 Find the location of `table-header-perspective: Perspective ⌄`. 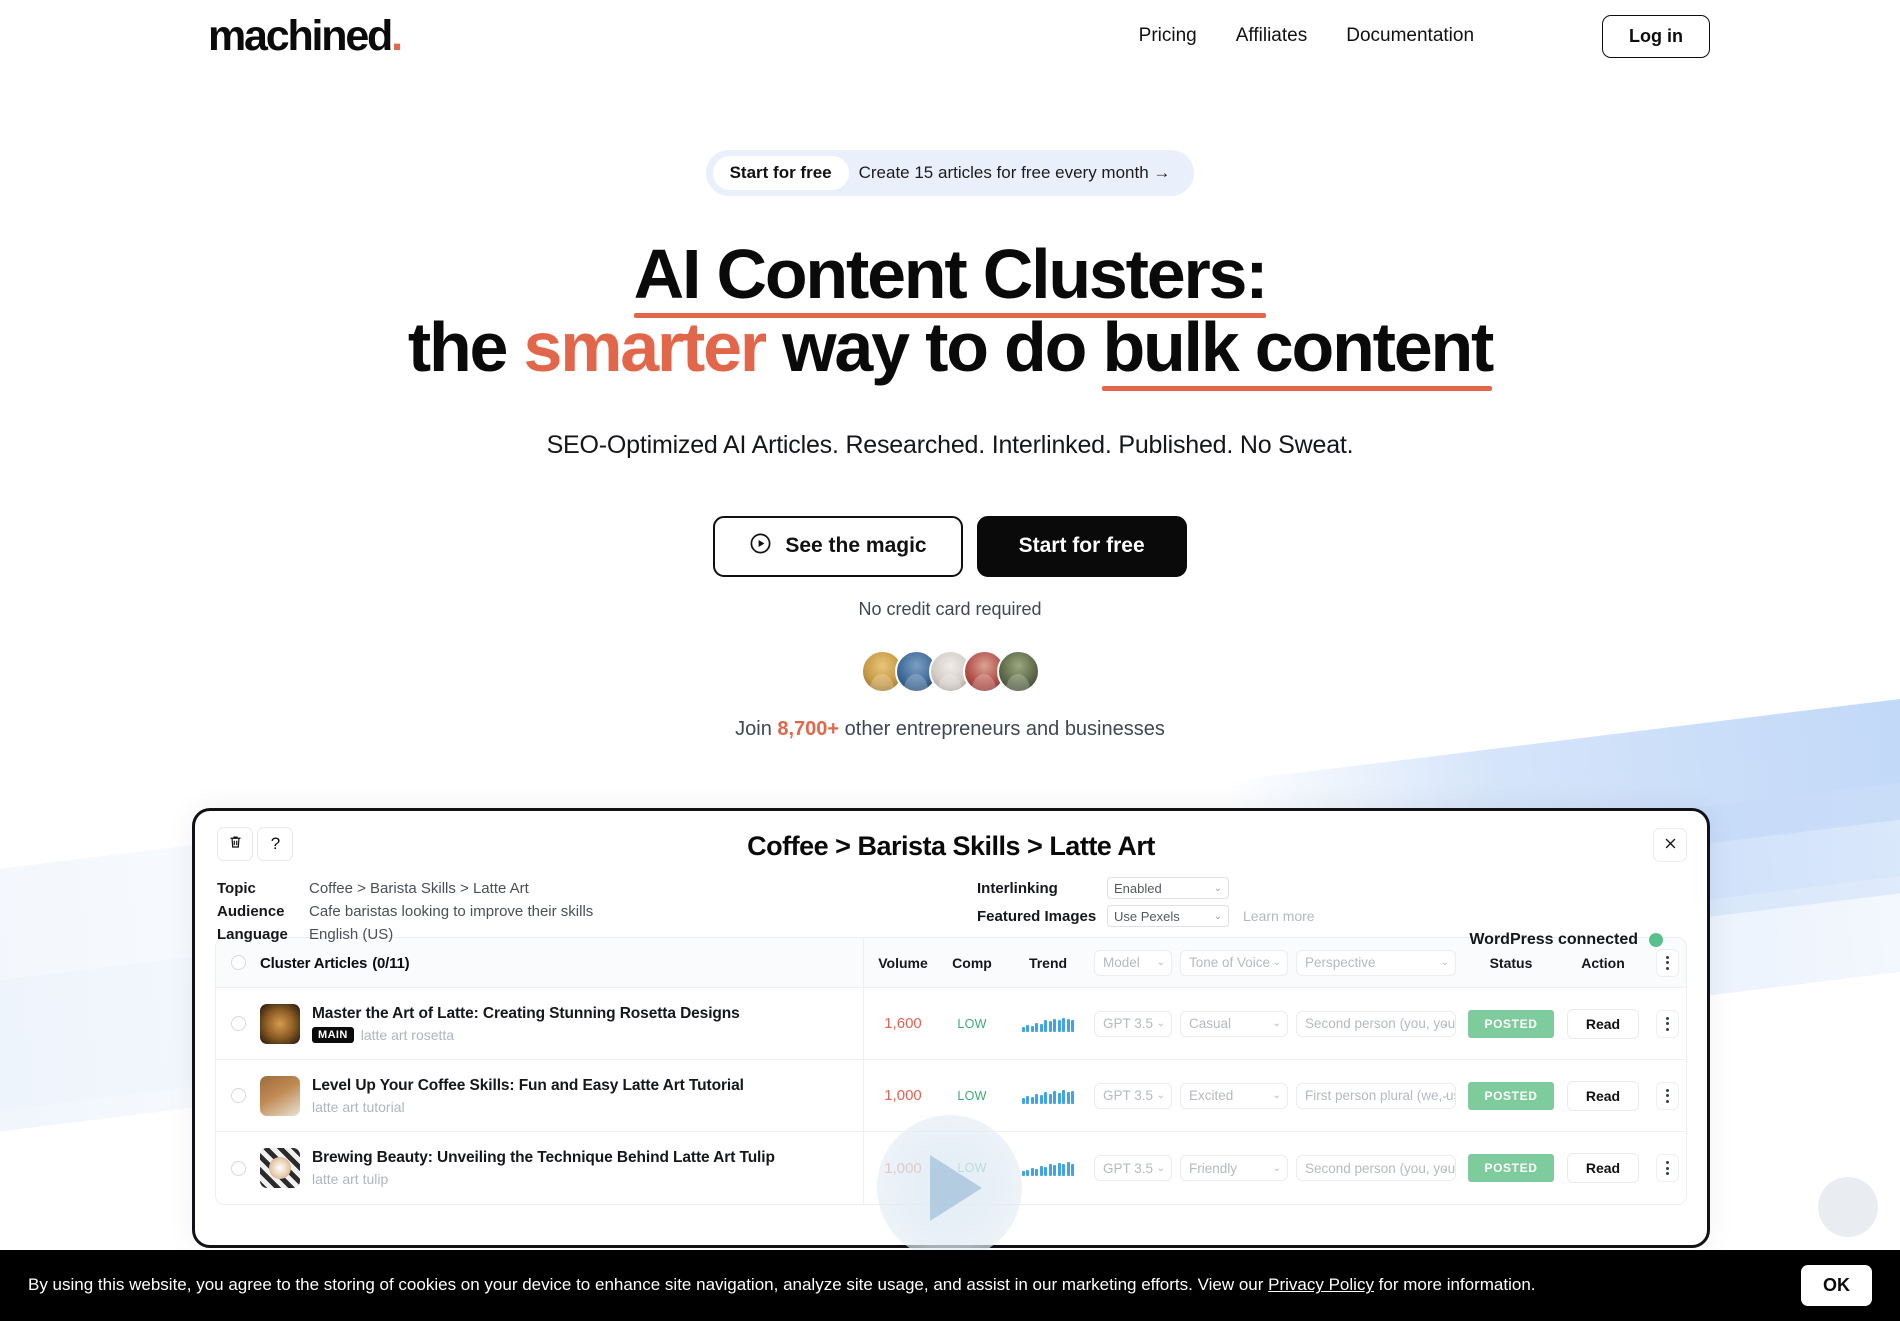

table-header-perspective: Perspective ⌄ is located at coordinates (1380, 962).